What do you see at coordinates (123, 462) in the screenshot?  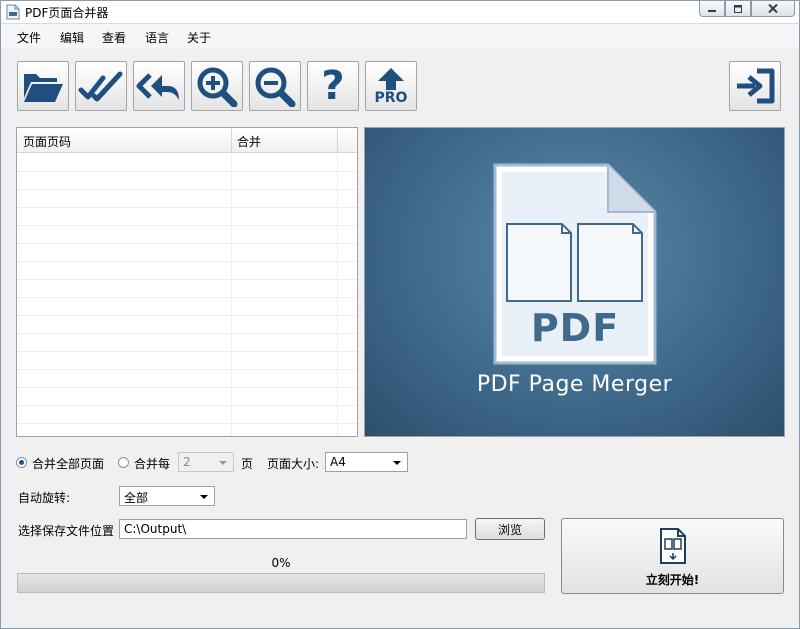 I see `merge-each-radio` at bounding box center [123, 462].